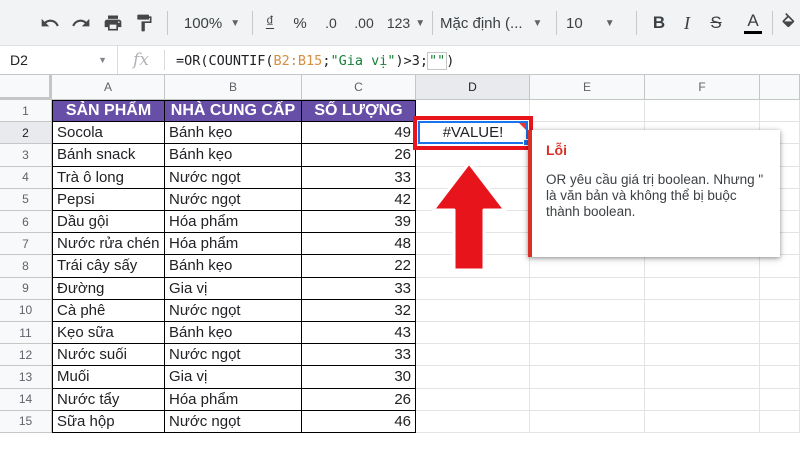 This screenshot has height=450, width=800. What do you see at coordinates (26, 421) in the screenshot?
I see `row-header-15: 15` at bounding box center [26, 421].